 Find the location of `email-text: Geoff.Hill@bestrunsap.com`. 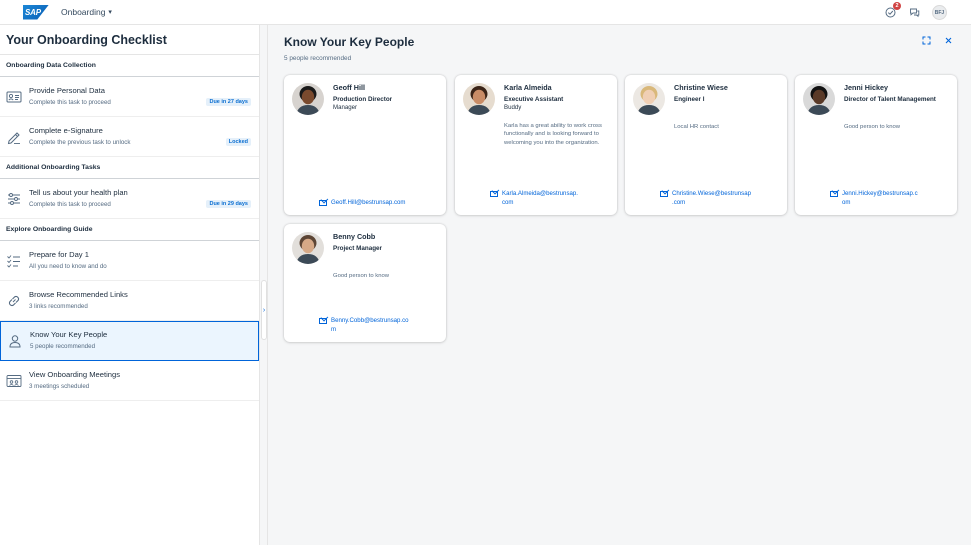

email-text: Geoff.Hill@bestrunsap.com is located at coordinates (368, 203).